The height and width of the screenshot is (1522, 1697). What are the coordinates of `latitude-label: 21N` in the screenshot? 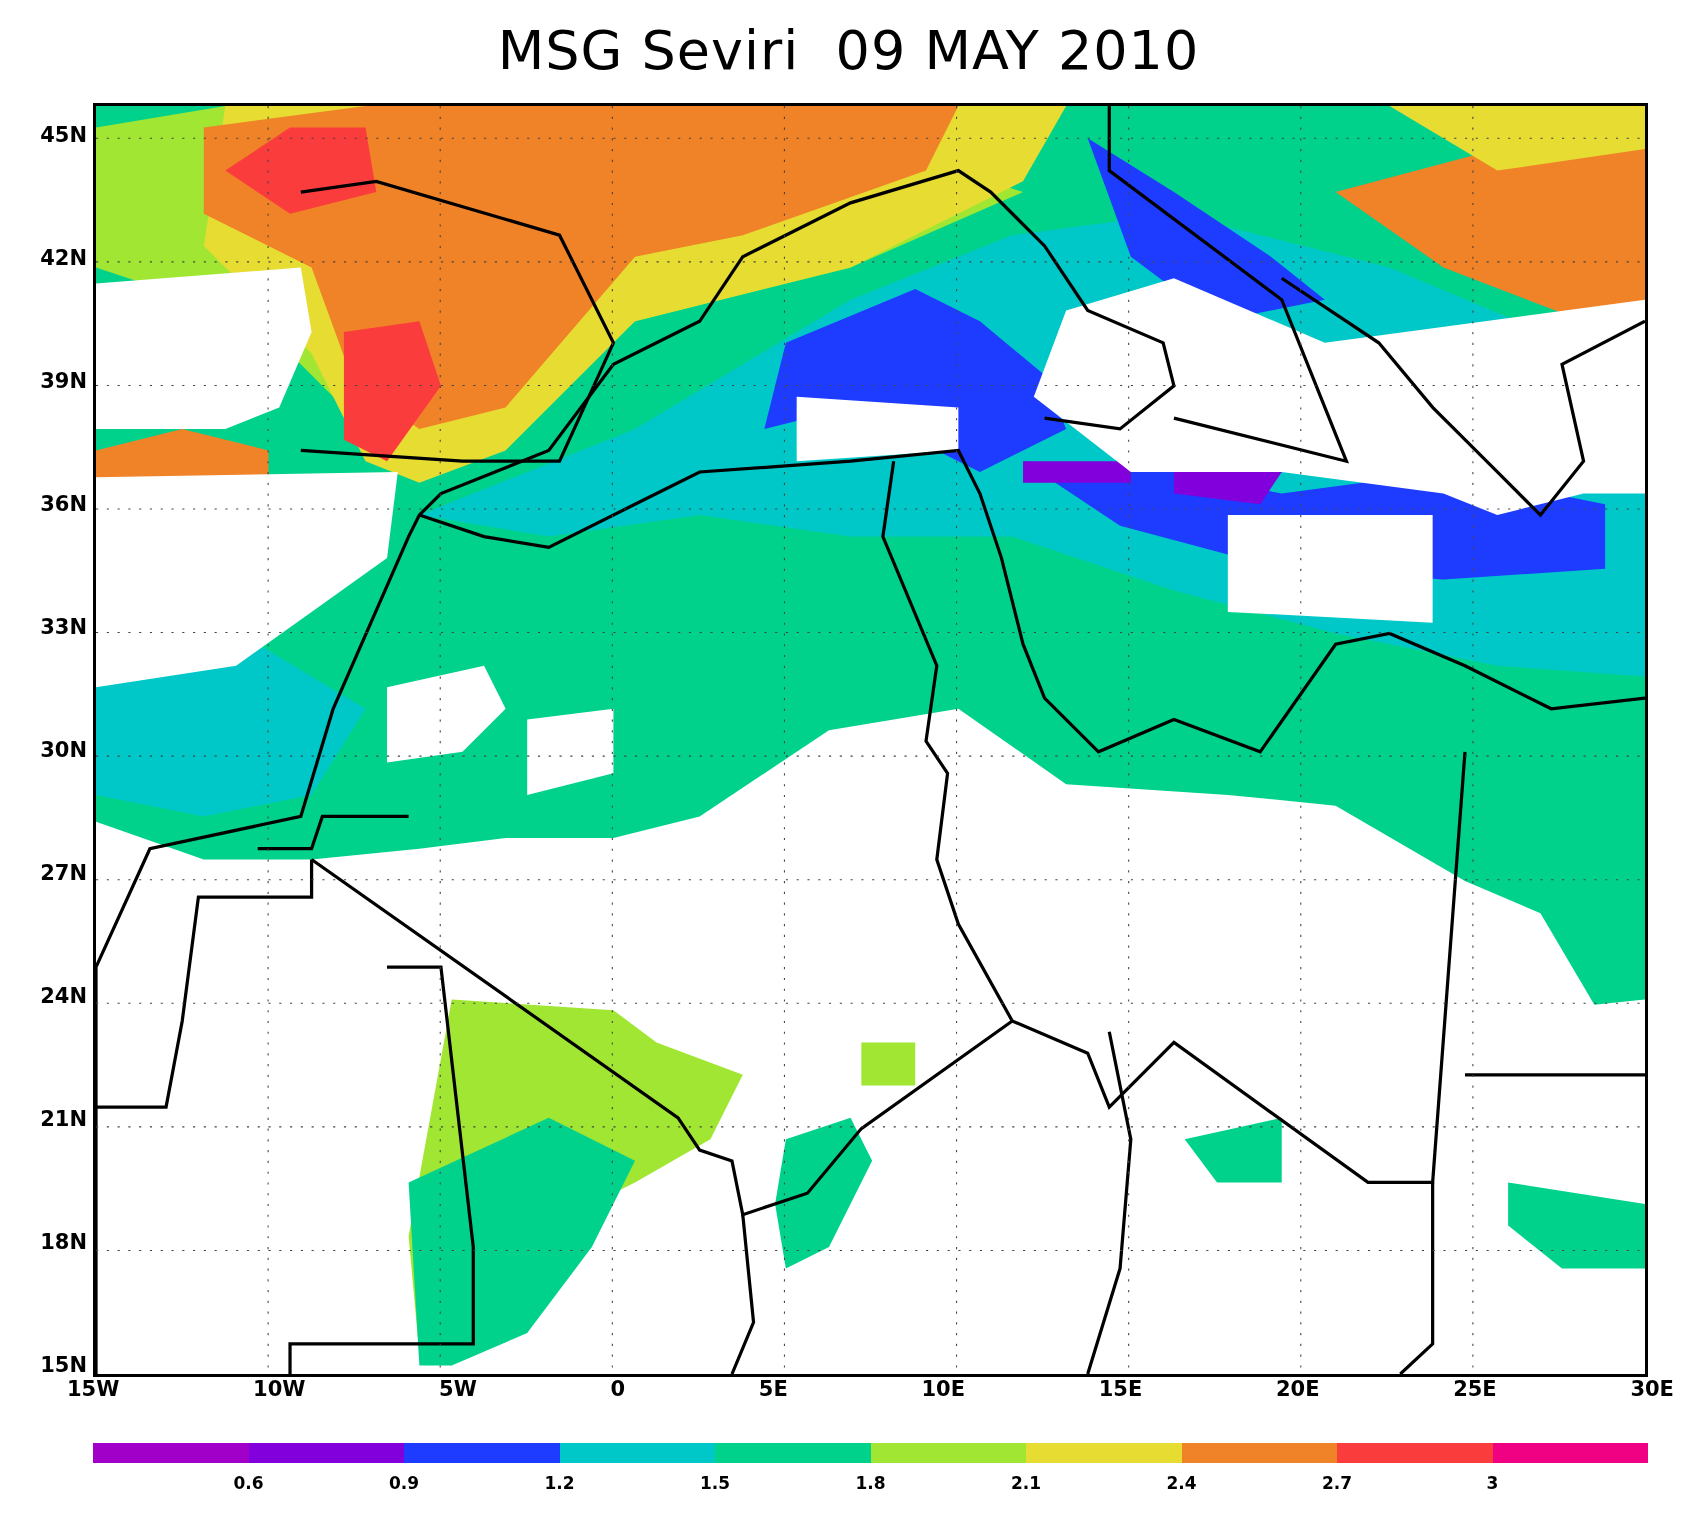 It's located at (63, 1119).